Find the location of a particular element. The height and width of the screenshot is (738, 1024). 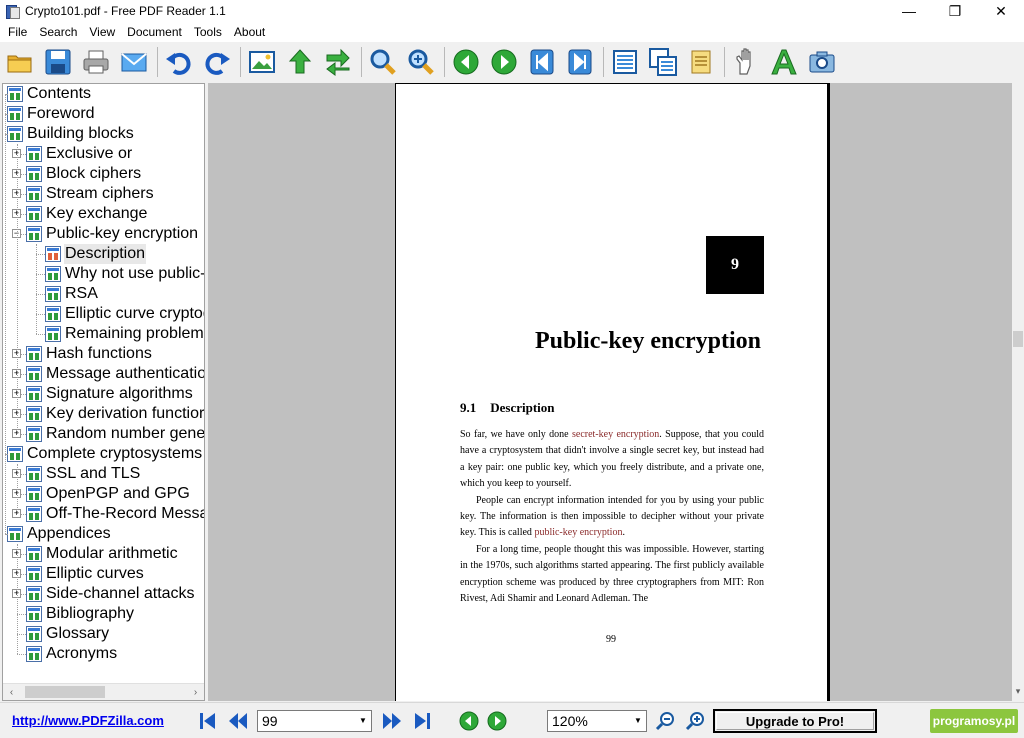

single-page-icon is located at coordinates (625, 62).